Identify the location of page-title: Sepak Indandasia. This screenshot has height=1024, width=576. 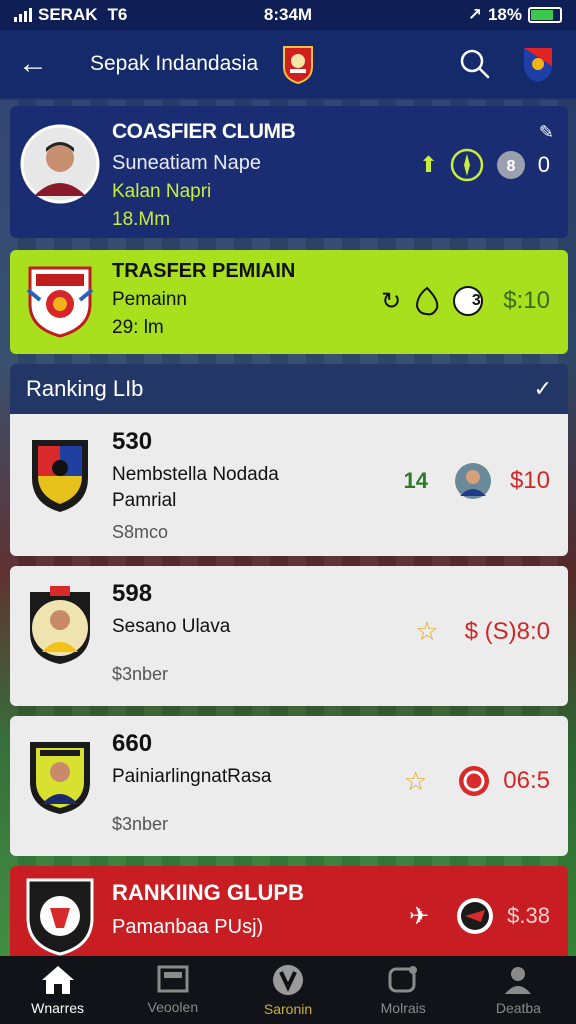
(174, 63).